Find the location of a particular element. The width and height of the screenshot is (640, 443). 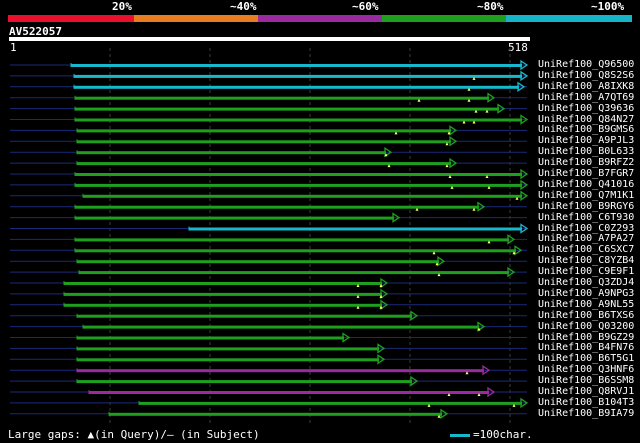

gaps-legend: Large gaps: ▲(in Query)/– (in Subject) is located at coordinates (134, 434).